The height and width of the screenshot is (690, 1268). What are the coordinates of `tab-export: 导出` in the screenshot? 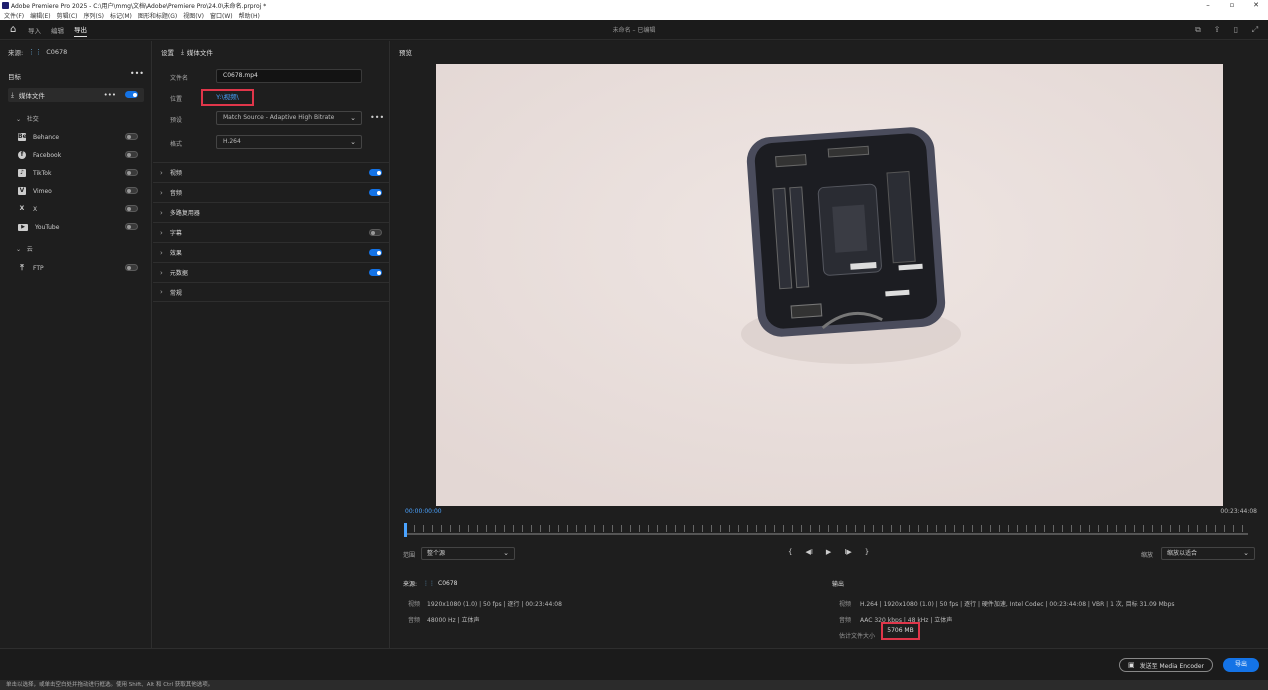 It's located at (80, 29).